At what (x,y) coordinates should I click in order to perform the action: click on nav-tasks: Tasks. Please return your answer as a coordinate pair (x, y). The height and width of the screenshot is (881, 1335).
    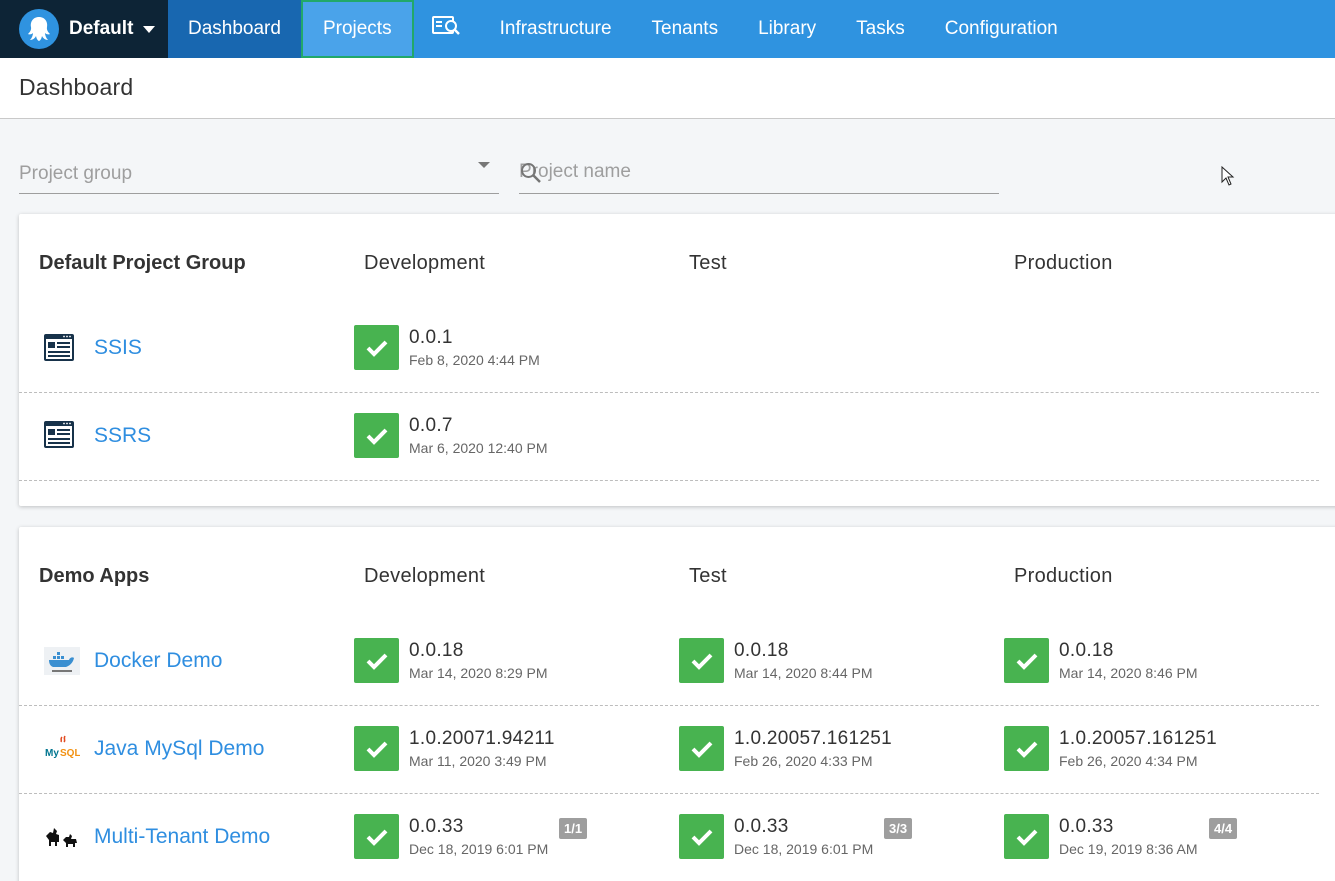
    Looking at the image, I should click on (880, 29).